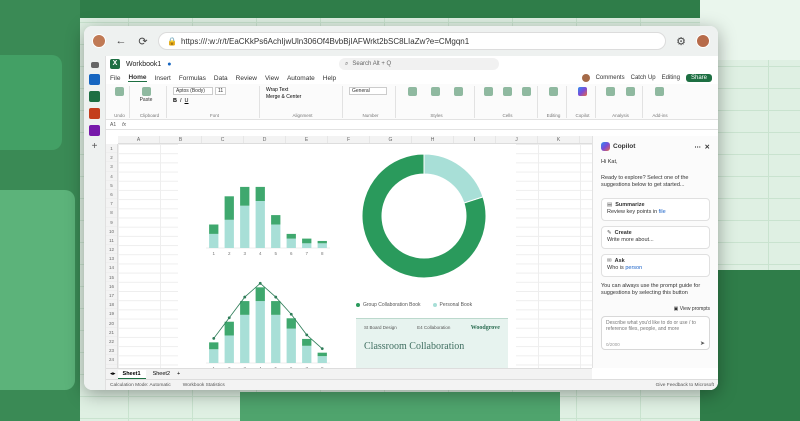  What do you see at coordinates (111, 195) in the screenshot?
I see `row-header-6: 6` at bounding box center [111, 195].